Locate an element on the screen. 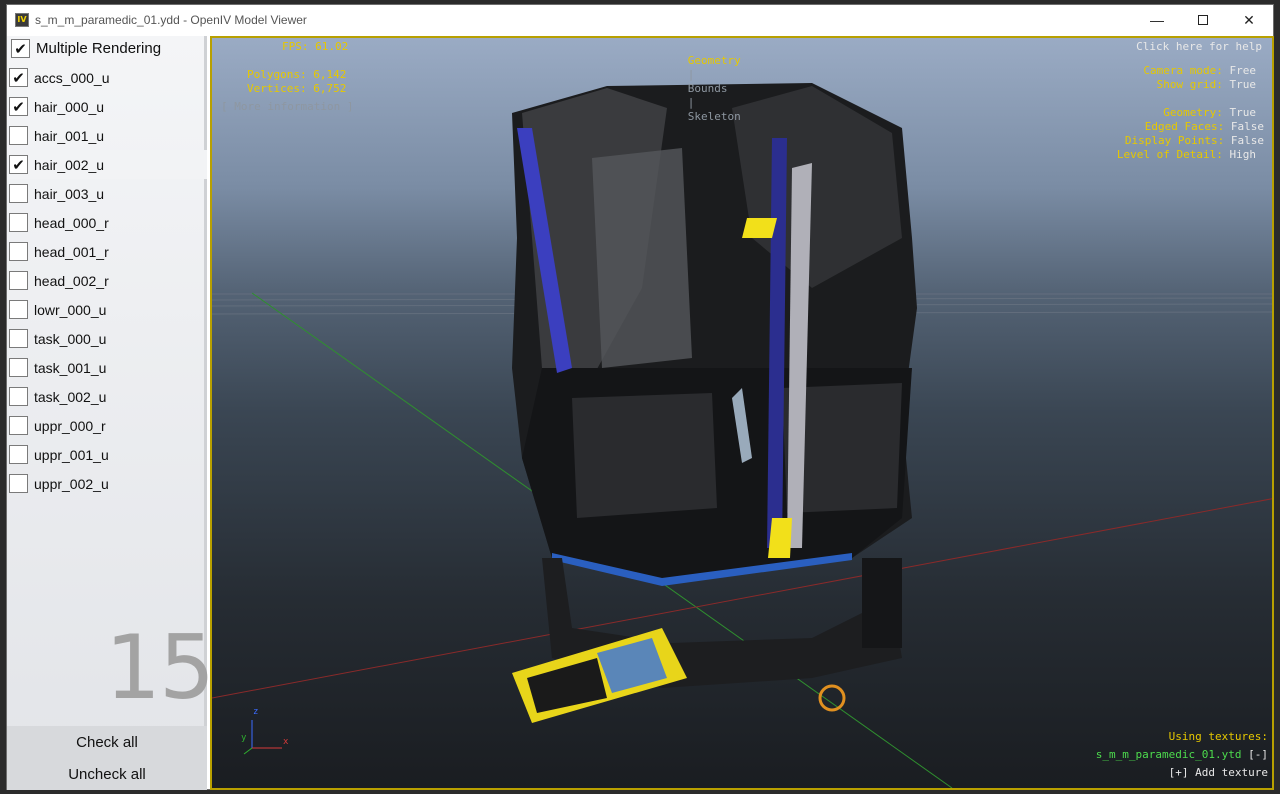 The image size is (1280, 794). multiple-rendering-toggle: ✔ Multiple Rendering is located at coordinates (107, 48).